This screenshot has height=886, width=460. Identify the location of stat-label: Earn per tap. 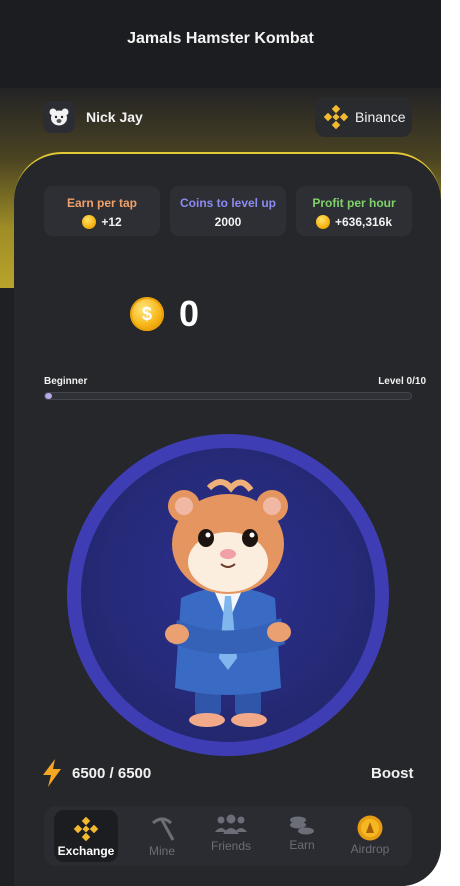
(102, 203).